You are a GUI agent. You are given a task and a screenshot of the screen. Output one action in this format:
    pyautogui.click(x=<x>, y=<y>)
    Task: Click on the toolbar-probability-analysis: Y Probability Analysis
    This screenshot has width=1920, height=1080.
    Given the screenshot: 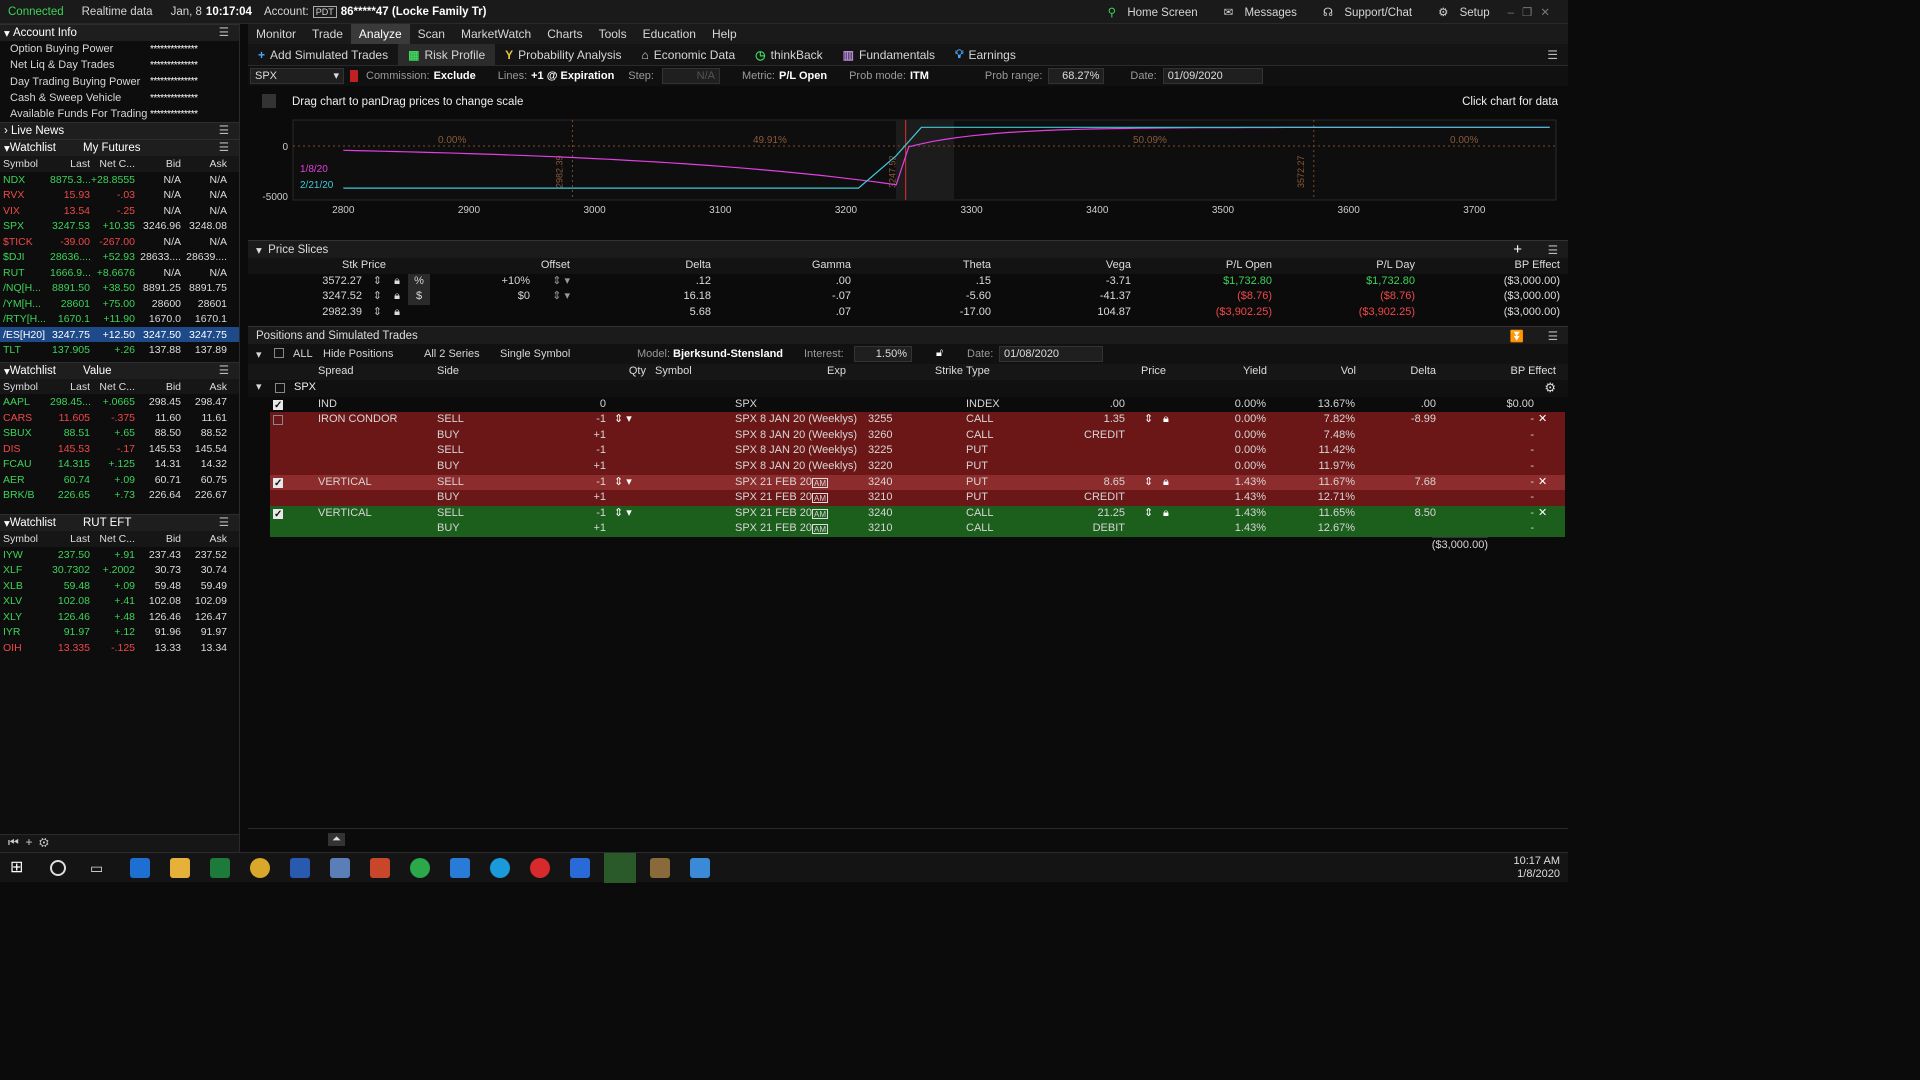 What is the action you would take?
    pyautogui.click(x=563, y=55)
    